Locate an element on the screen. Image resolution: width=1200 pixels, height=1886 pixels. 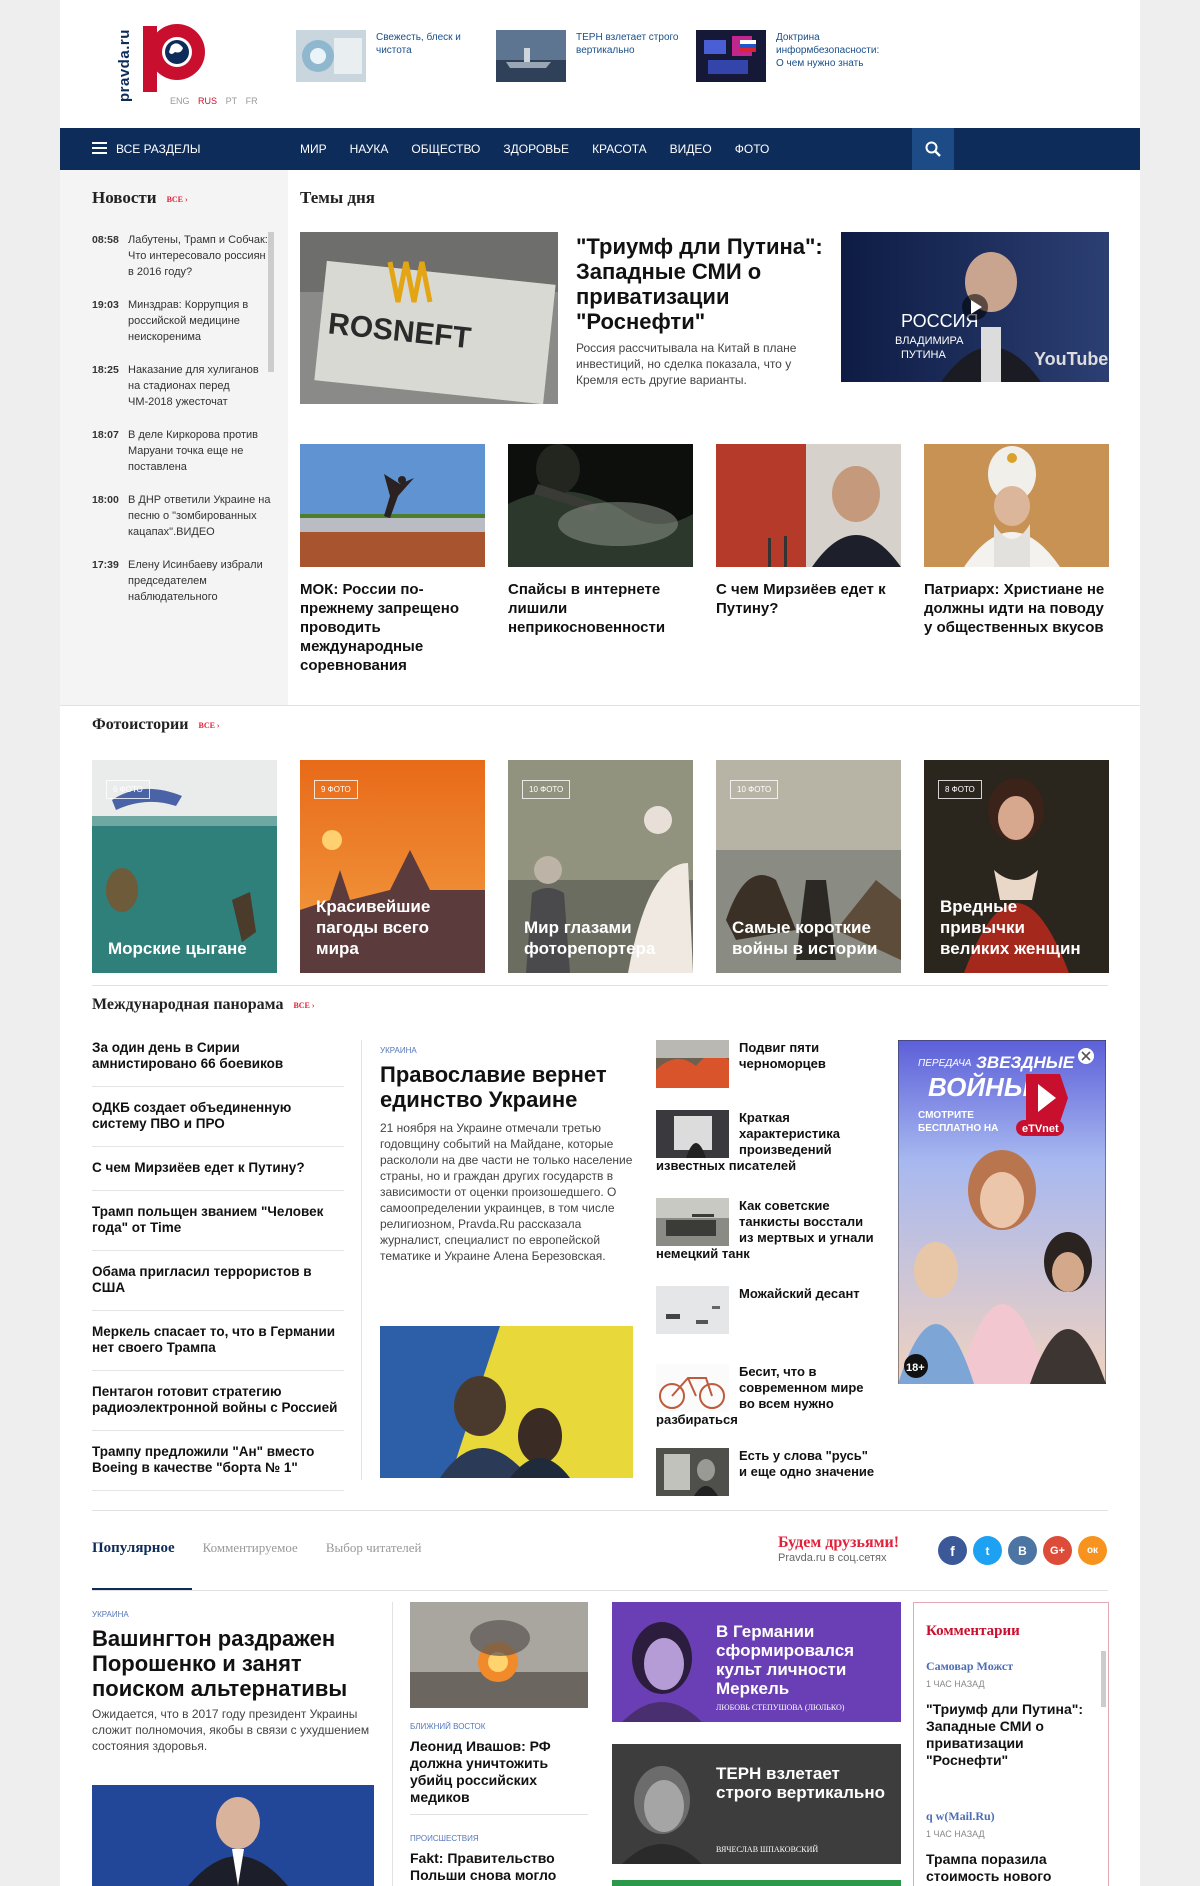
tab-popular: Популярное is located at coordinates (133, 1548).